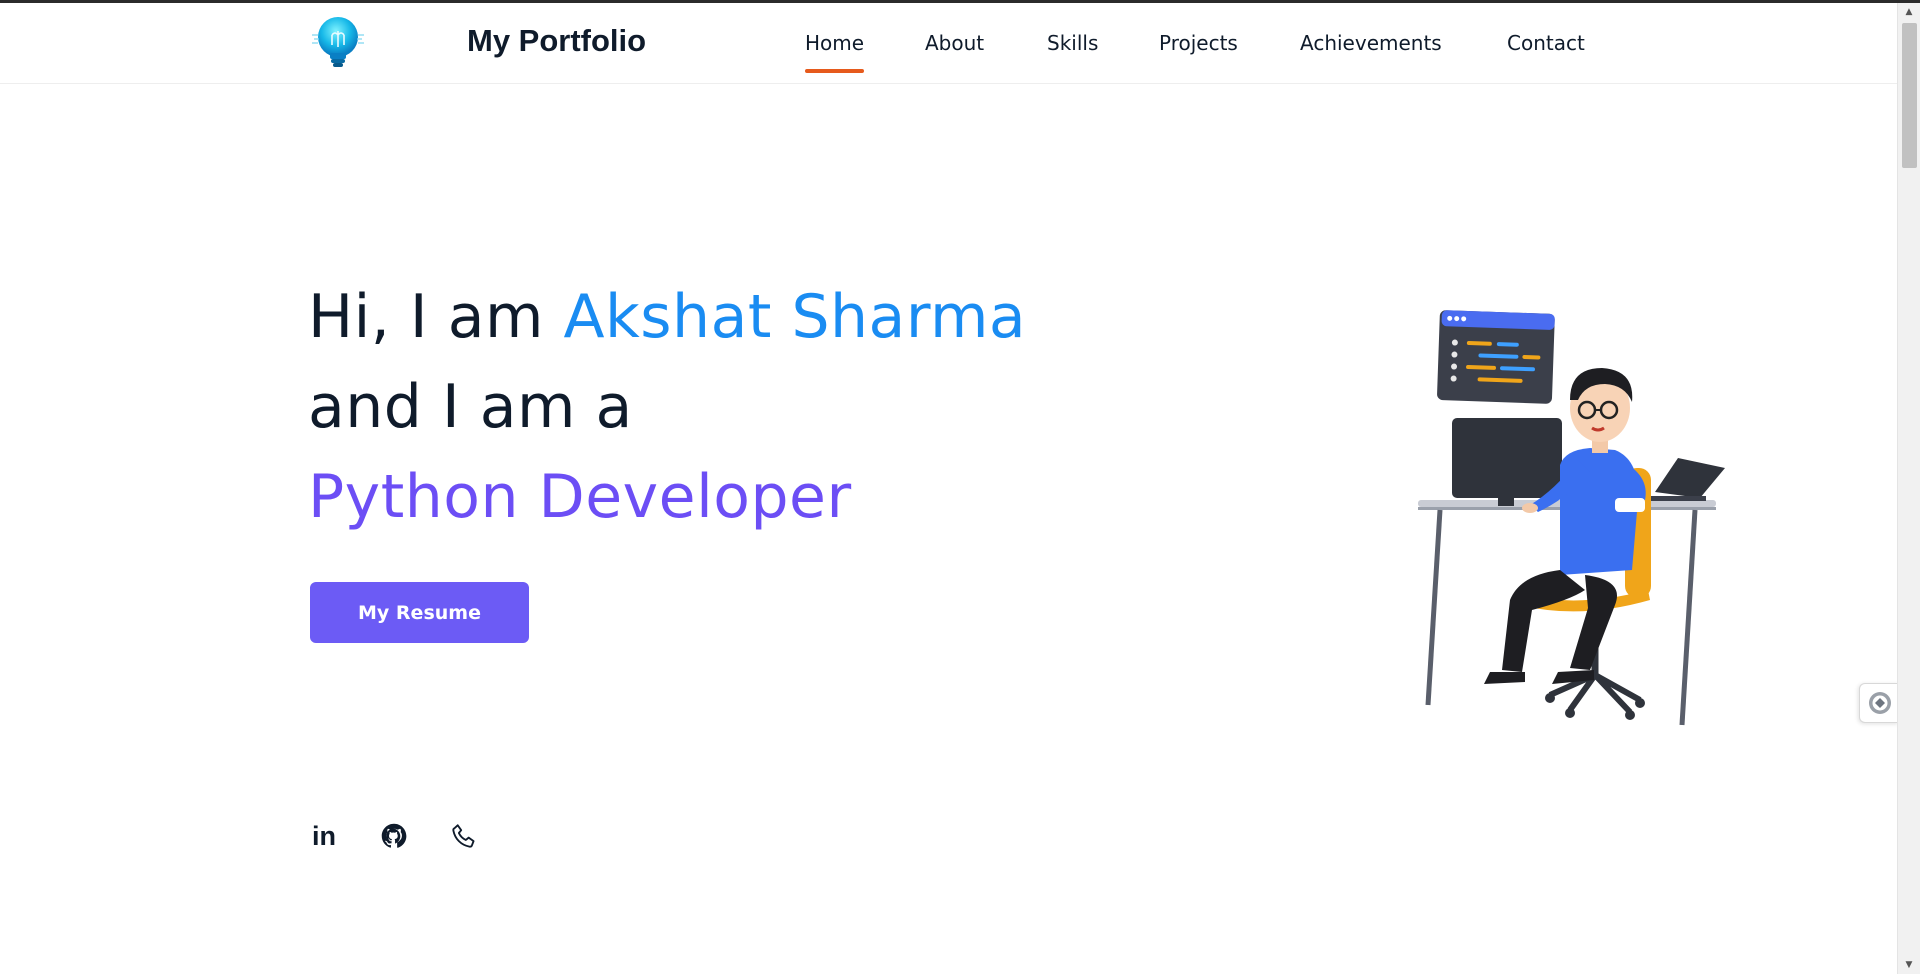 This screenshot has height=974, width=1920. What do you see at coordinates (1546, 43) in the screenshot?
I see `nav-contact: Contact` at bounding box center [1546, 43].